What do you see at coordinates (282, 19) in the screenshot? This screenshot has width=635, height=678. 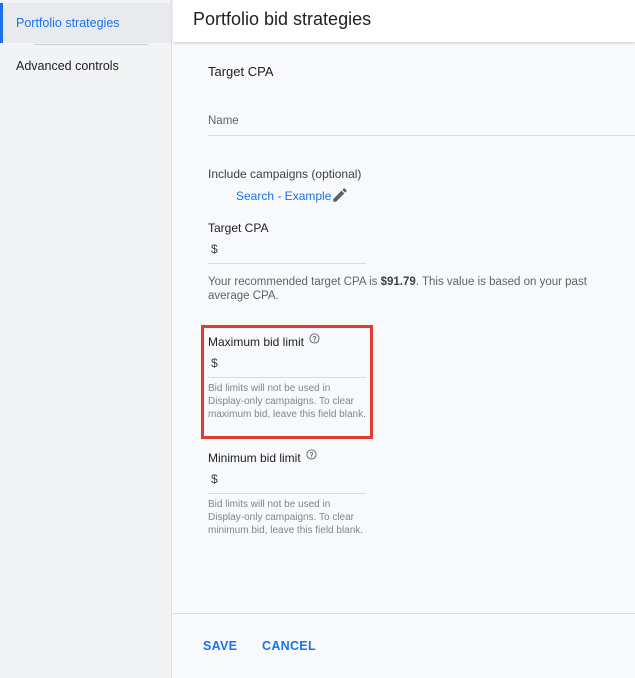 I see `page-title: Portfolio bid strategies` at bounding box center [282, 19].